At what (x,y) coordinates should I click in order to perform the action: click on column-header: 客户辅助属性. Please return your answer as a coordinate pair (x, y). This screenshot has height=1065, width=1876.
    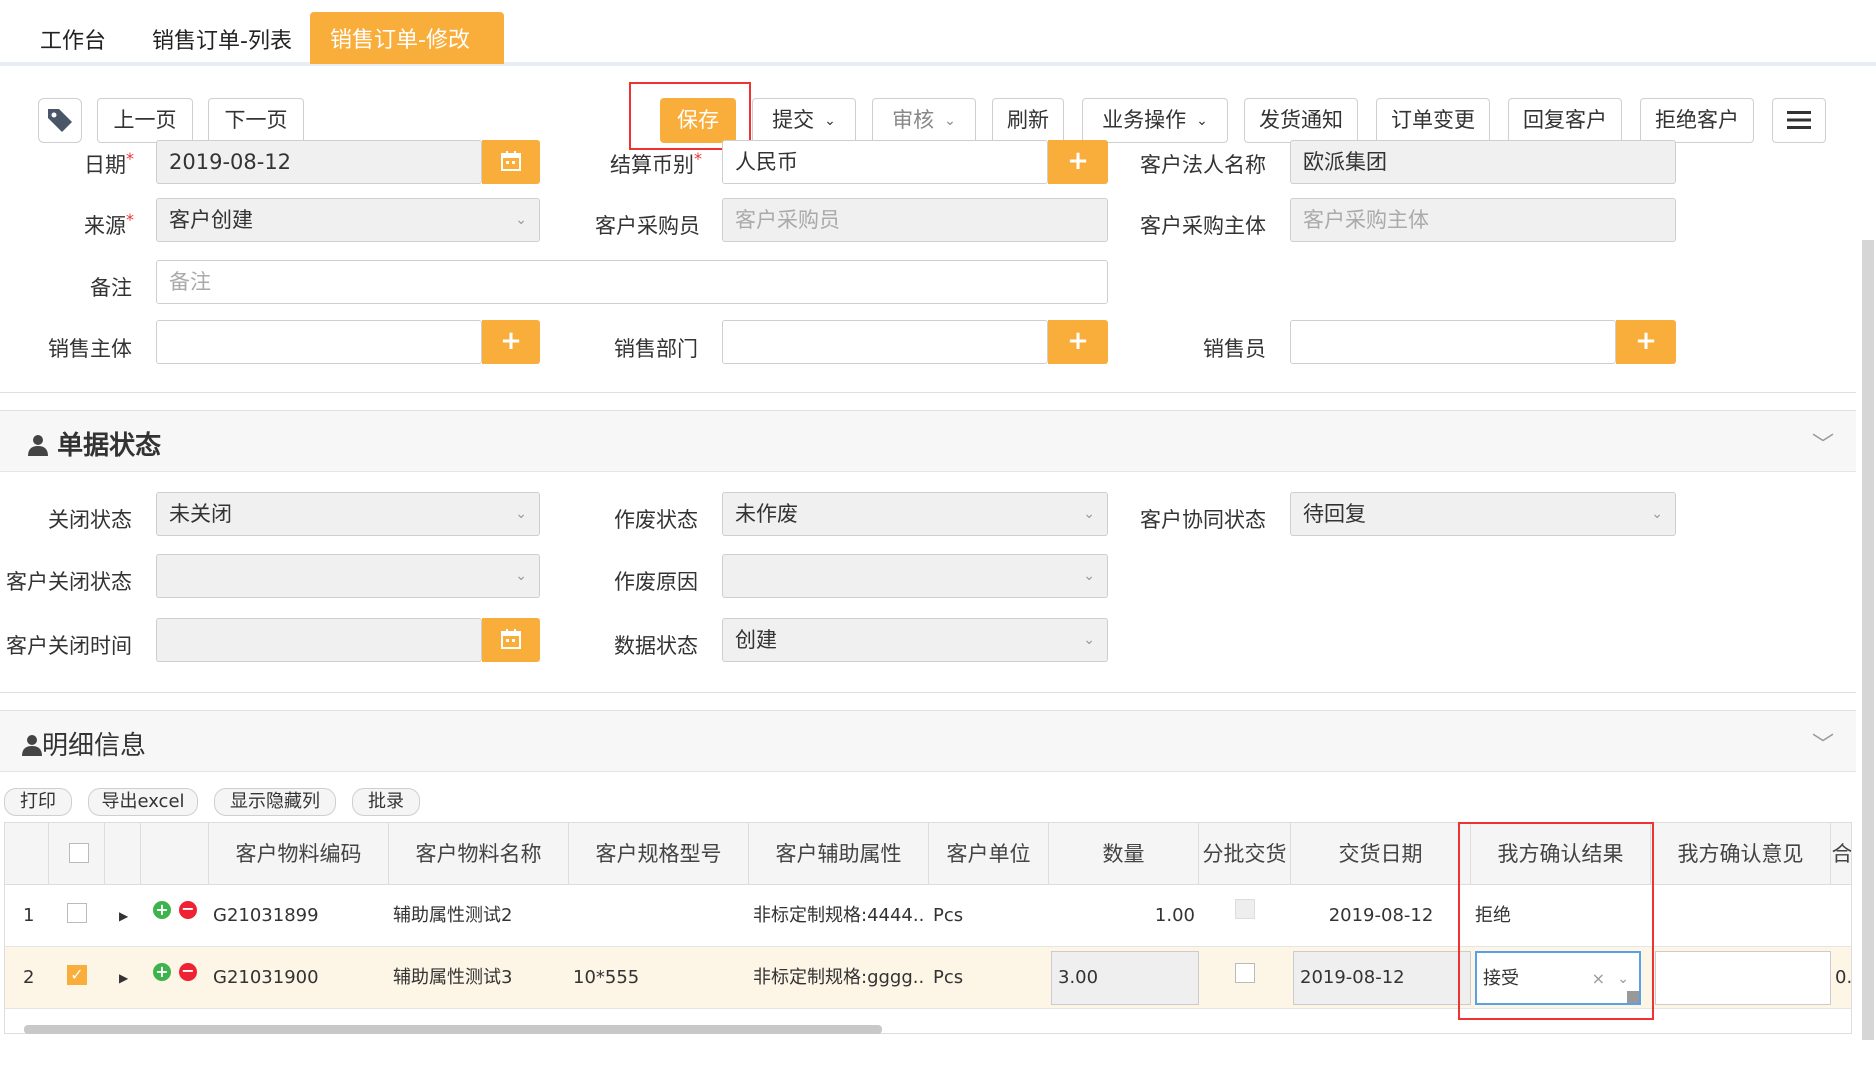
    Looking at the image, I should click on (839, 854).